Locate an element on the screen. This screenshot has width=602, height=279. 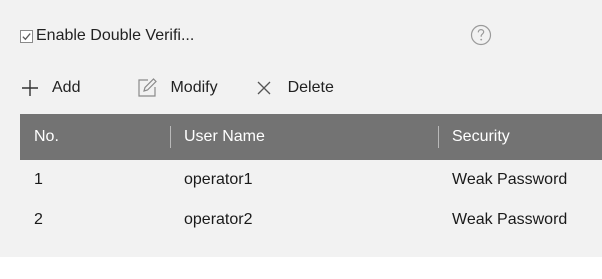
toolbar: Add Modify Delete is located at coordinates (177, 88).